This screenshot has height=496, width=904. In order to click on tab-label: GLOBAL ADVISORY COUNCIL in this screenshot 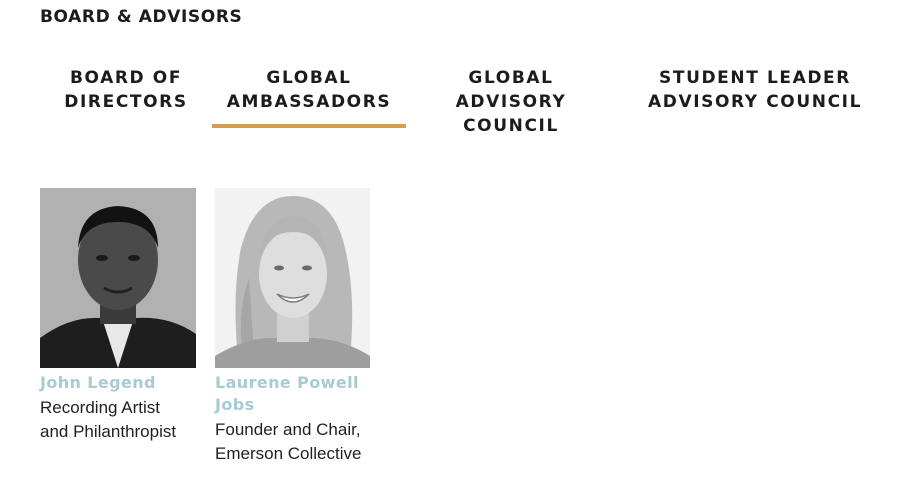, I will do `click(511, 102)`.